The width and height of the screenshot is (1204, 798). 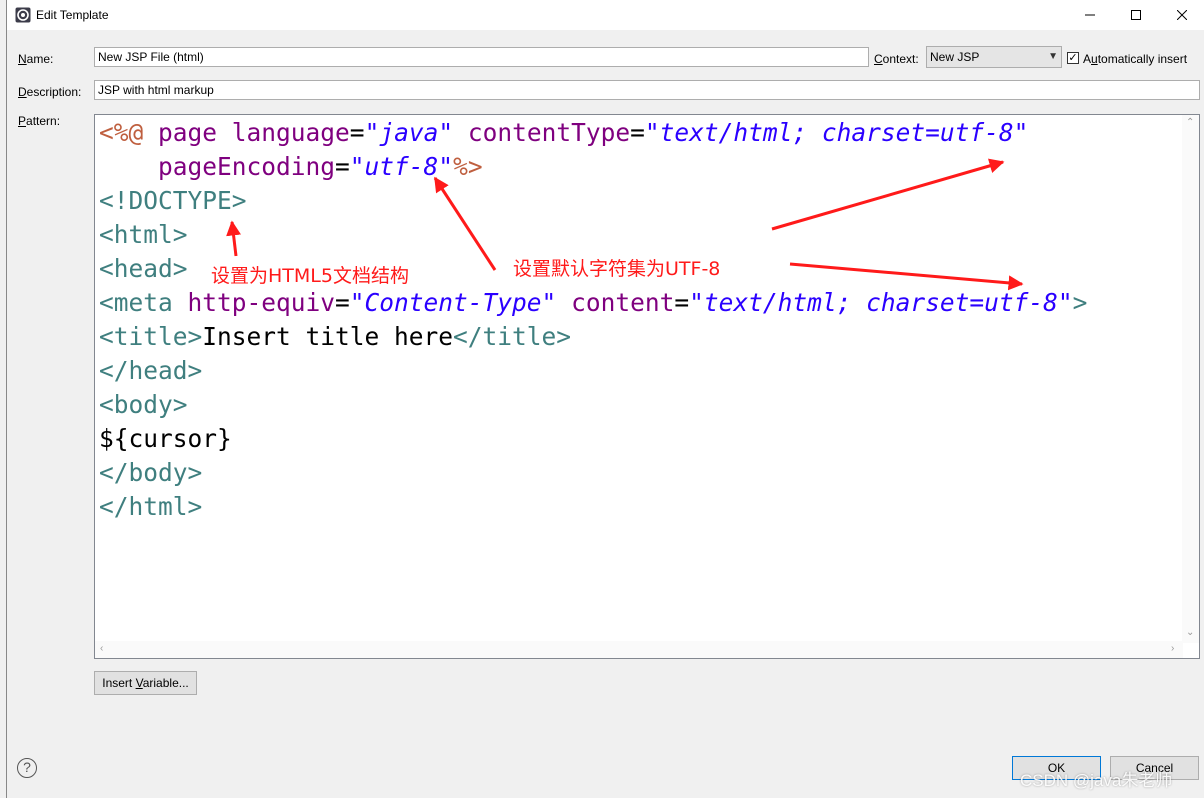 What do you see at coordinates (888, 194) in the screenshot?
I see `arrow-to-content-type-charset` at bounding box center [888, 194].